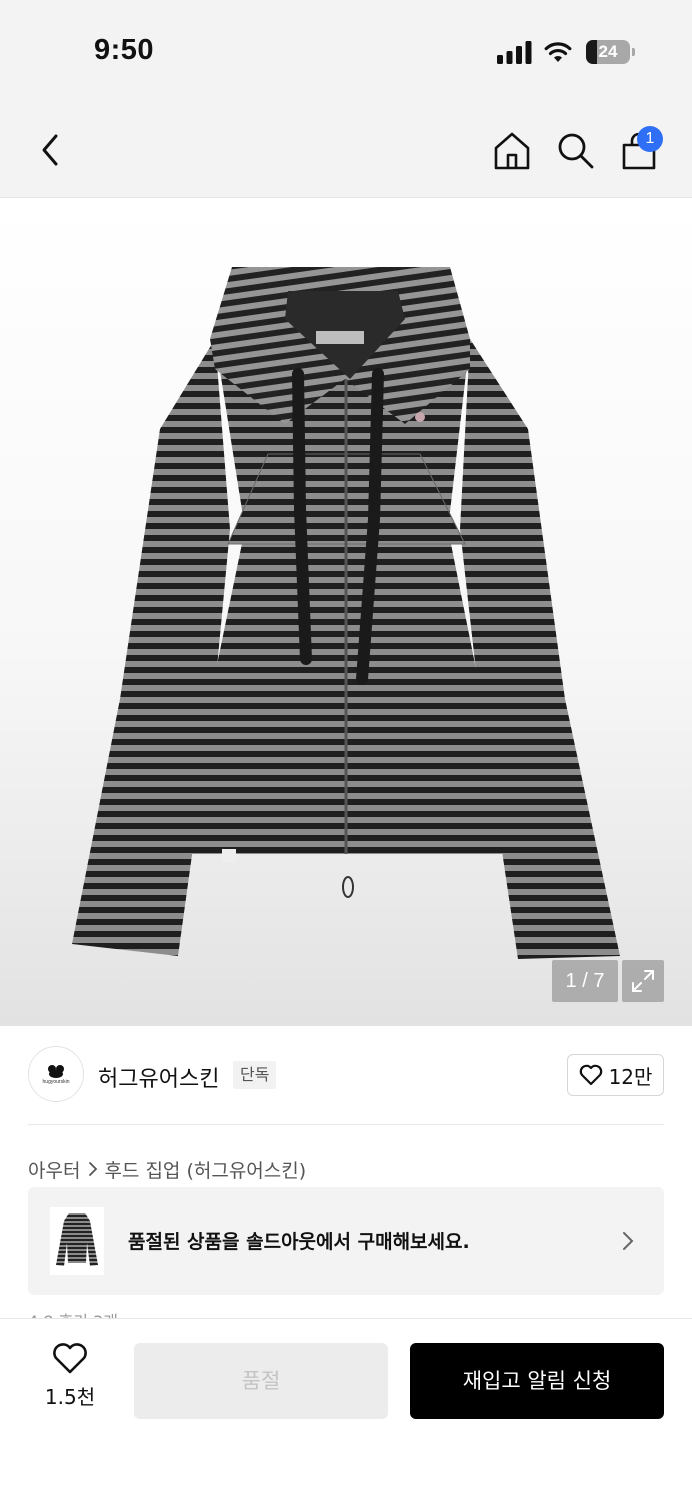 This screenshot has width=692, height=1500. I want to click on brand-logo-mark, so click(56, 1071).